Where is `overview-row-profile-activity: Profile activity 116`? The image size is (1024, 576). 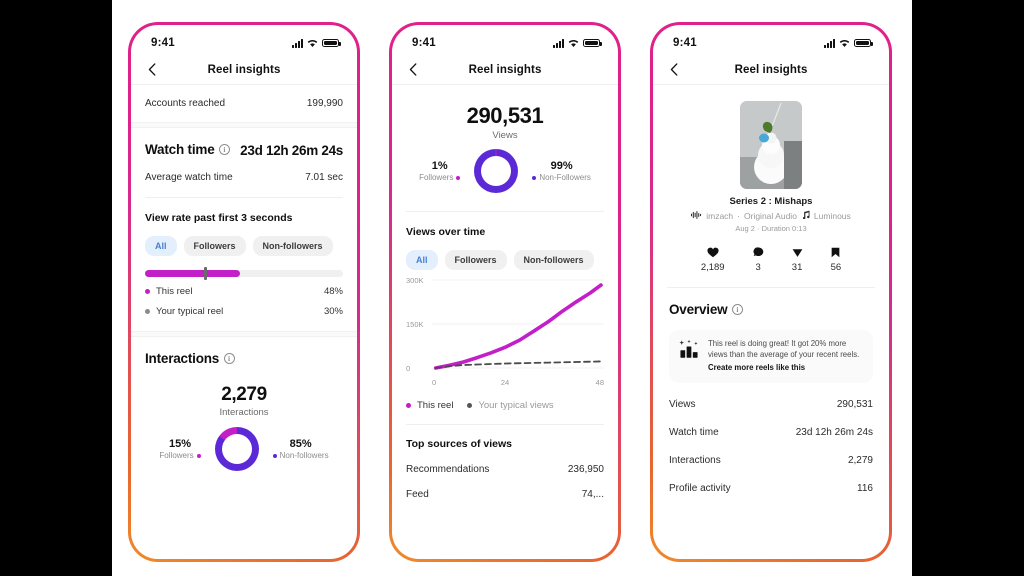
overview-row-profile-activity: Profile activity 116 is located at coordinates (771, 488).